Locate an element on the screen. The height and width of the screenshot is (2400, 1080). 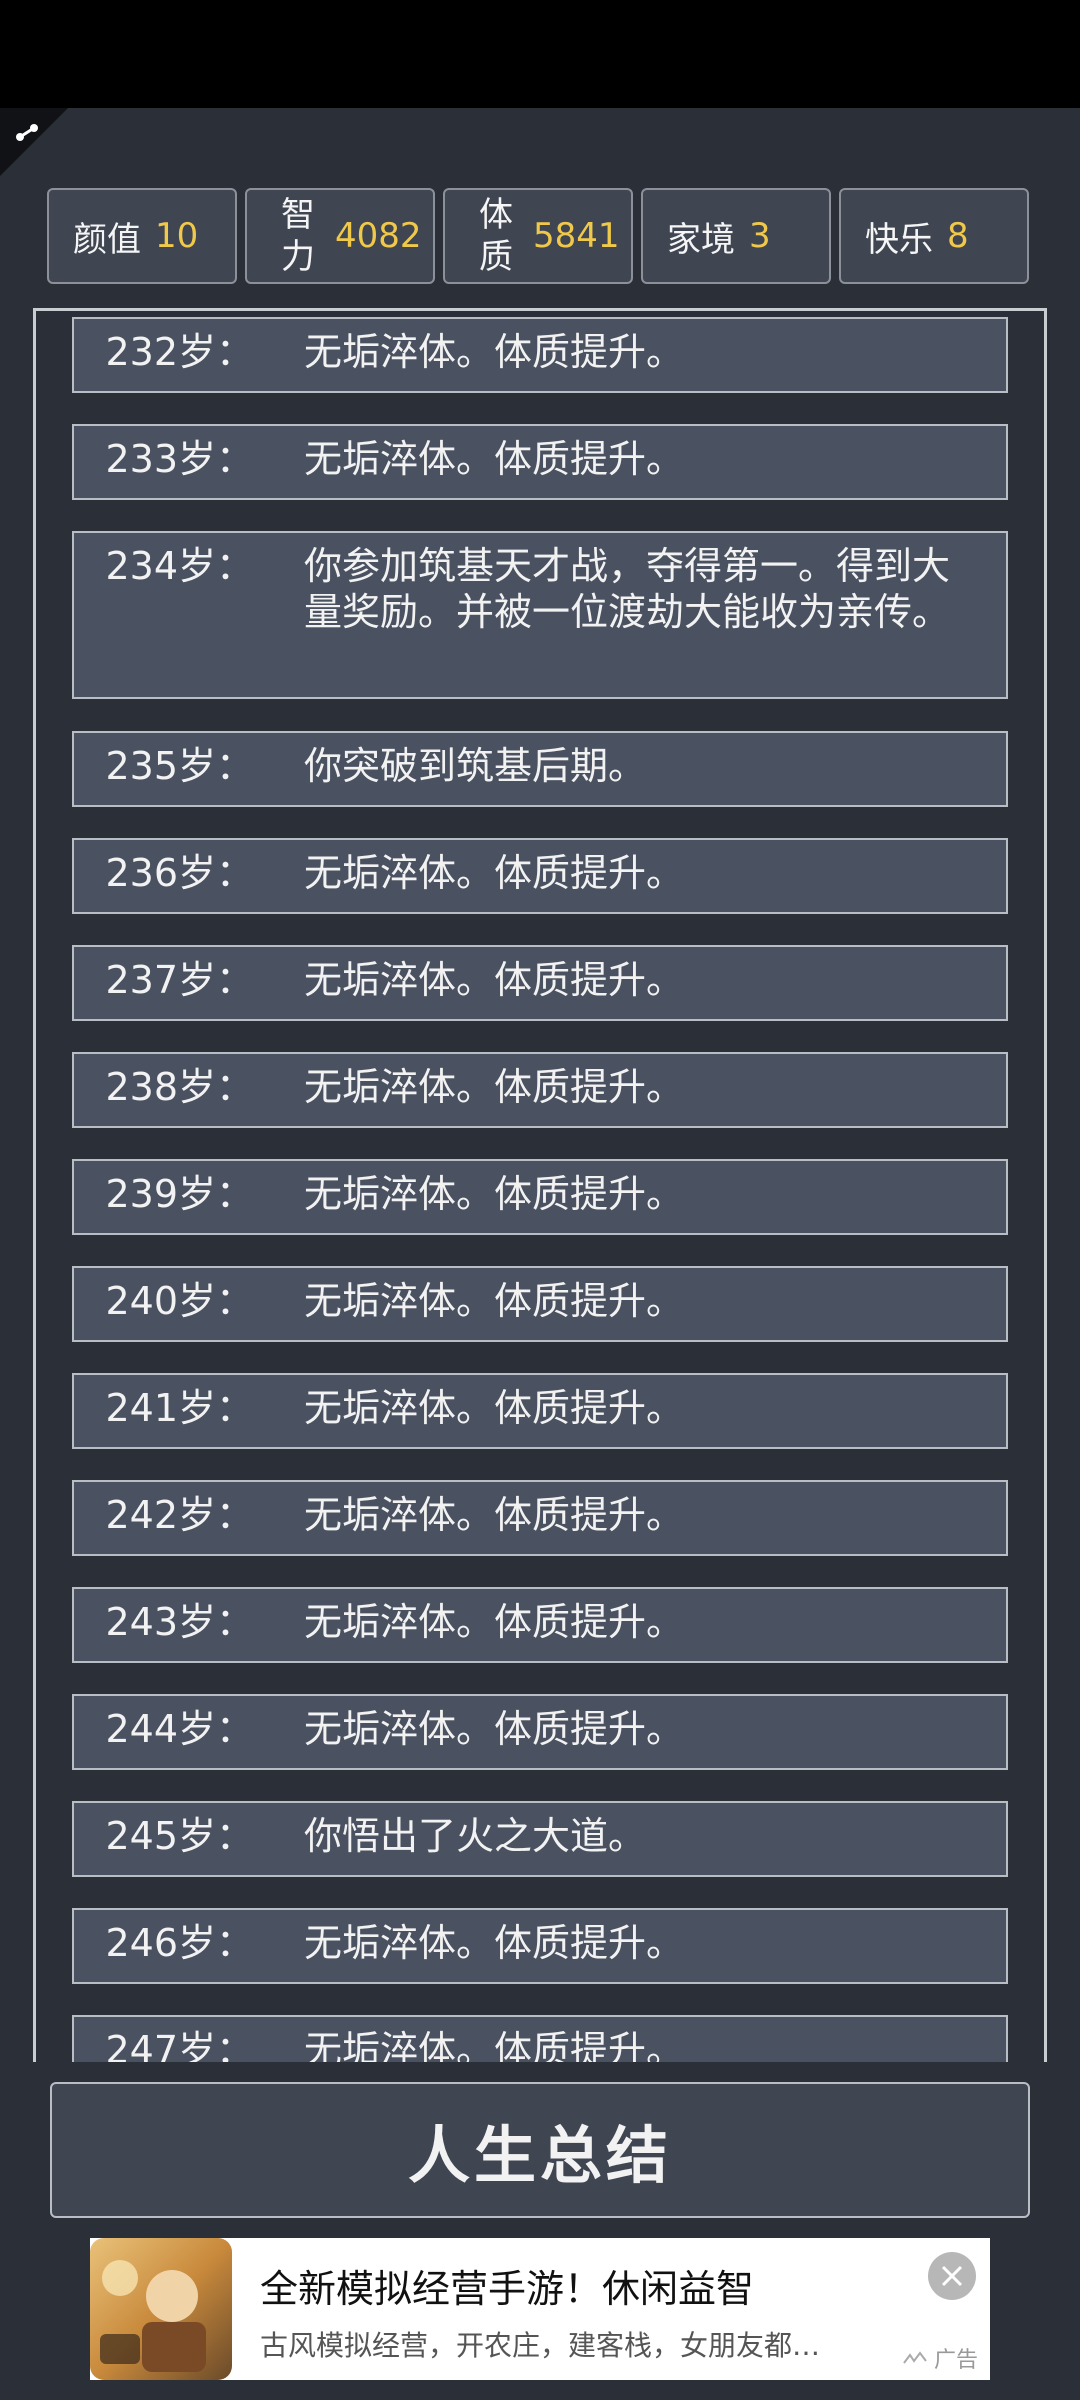
status-bar is located at coordinates (540, 54).